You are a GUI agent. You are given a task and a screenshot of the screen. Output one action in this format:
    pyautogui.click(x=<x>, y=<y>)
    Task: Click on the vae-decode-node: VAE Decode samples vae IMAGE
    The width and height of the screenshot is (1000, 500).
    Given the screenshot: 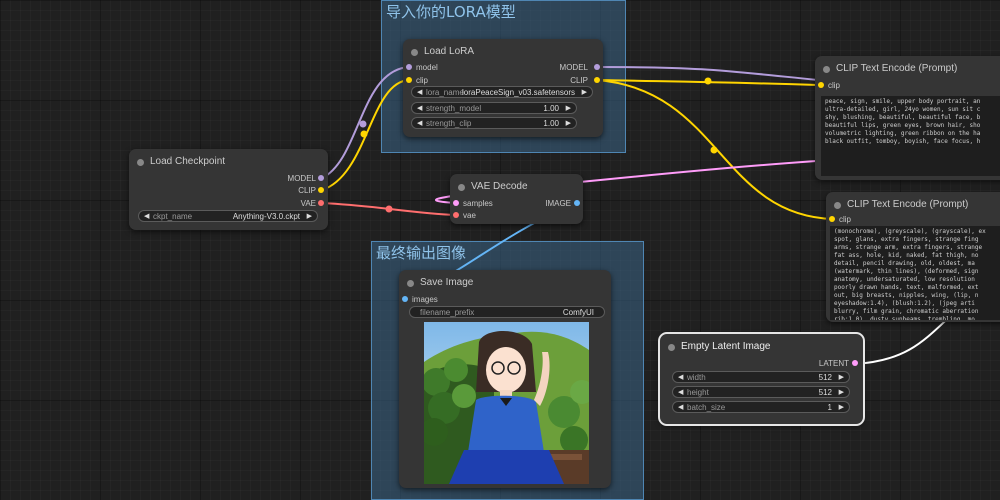 What is the action you would take?
    pyautogui.click(x=516, y=199)
    